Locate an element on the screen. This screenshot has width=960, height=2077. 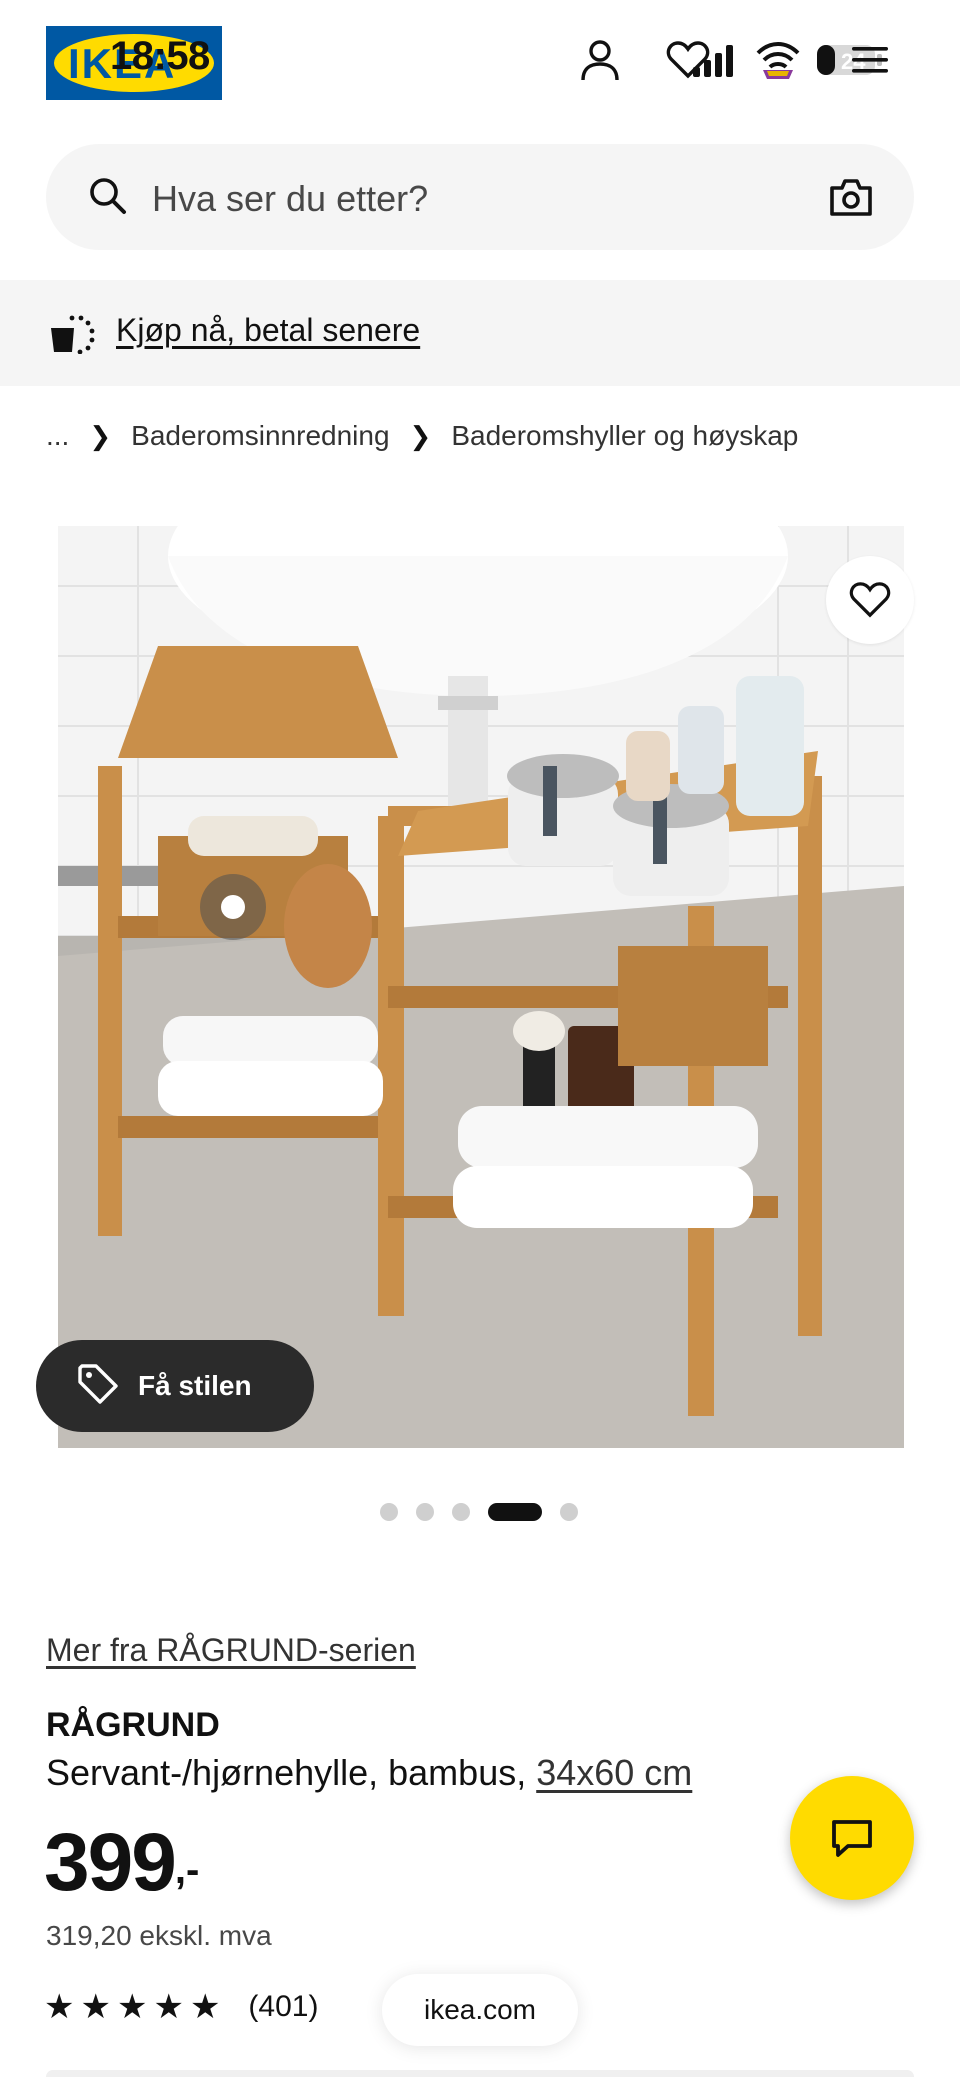
product-description-text: Servant-/hjørnehylle, bambus, is located at coordinates (291, 1772).